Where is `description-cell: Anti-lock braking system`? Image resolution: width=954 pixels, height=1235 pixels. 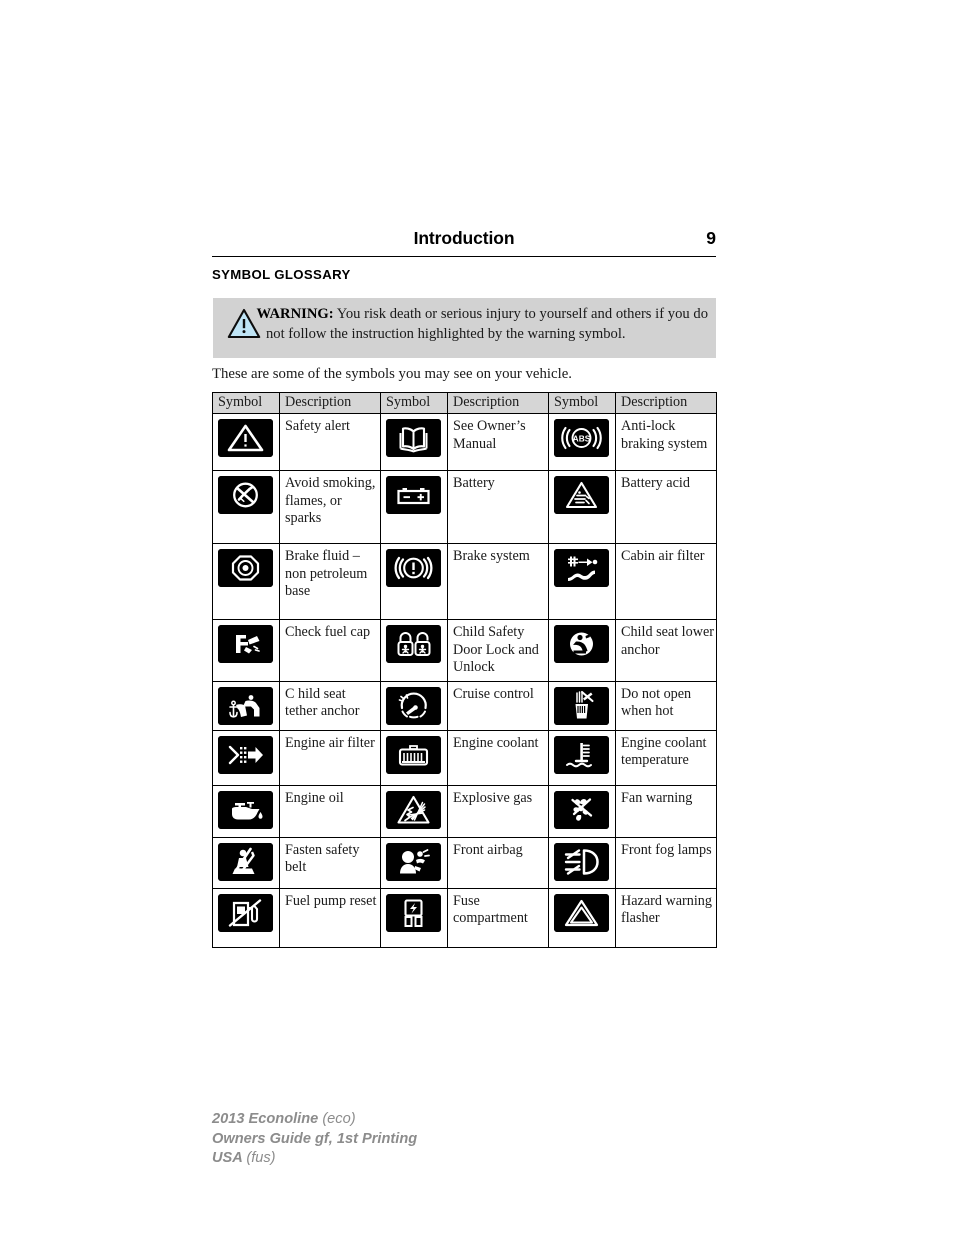 description-cell: Anti-lock braking system is located at coordinates (666, 442).